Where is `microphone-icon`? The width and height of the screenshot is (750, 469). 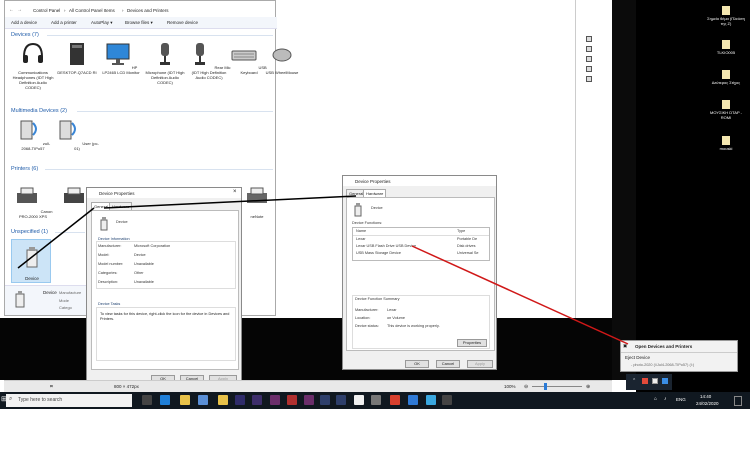
microphone-icon is located at coordinates (165, 54).